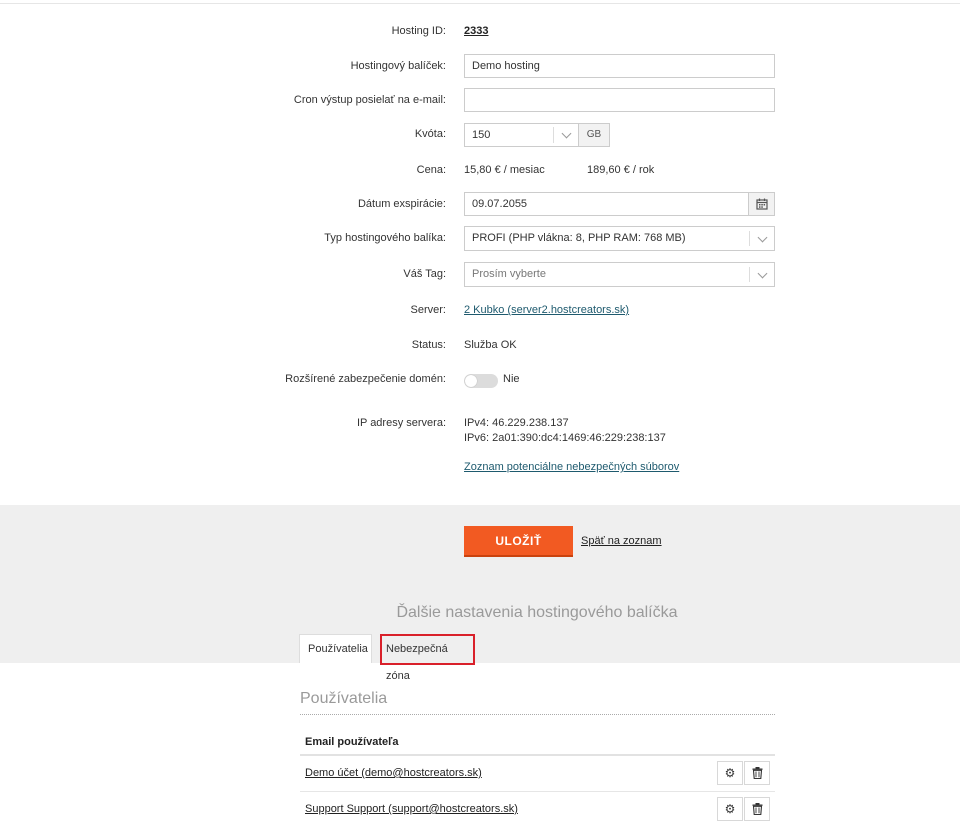  Describe the element at coordinates (511, 379) in the screenshot. I see `security-value: Nie` at that location.